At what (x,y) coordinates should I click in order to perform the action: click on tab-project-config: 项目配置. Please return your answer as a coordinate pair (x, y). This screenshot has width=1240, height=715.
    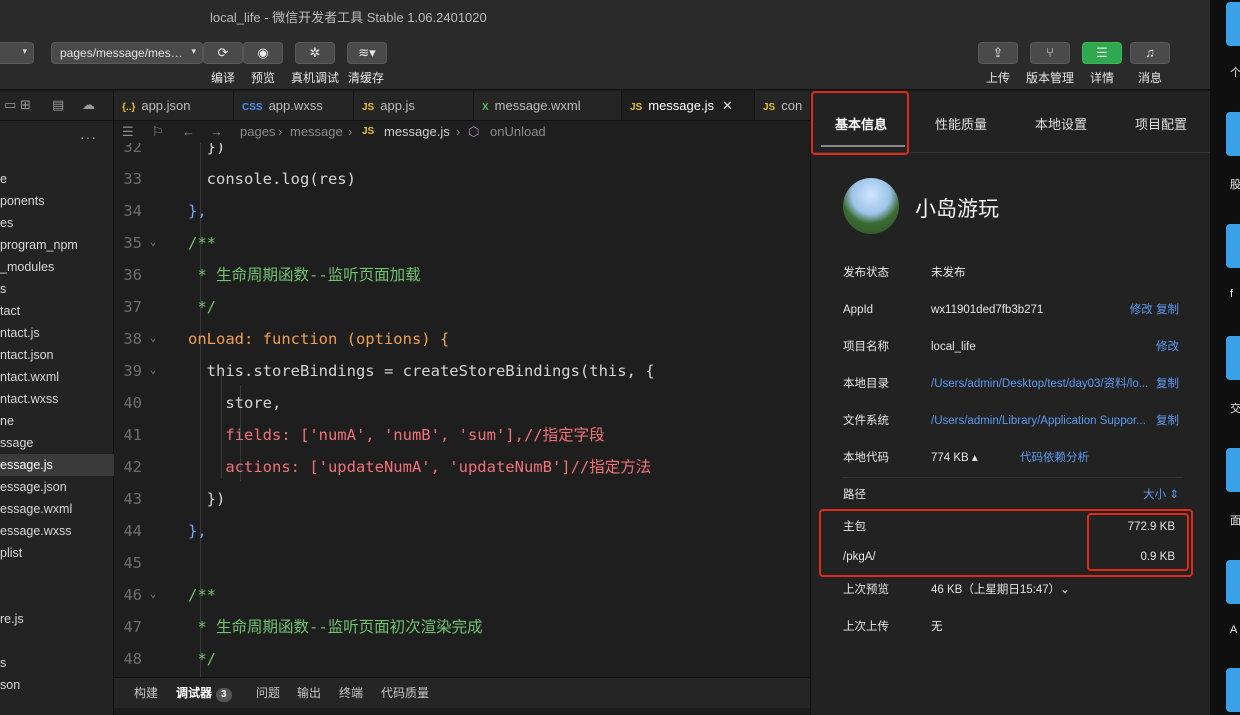
    Looking at the image, I should click on (1161, 123).